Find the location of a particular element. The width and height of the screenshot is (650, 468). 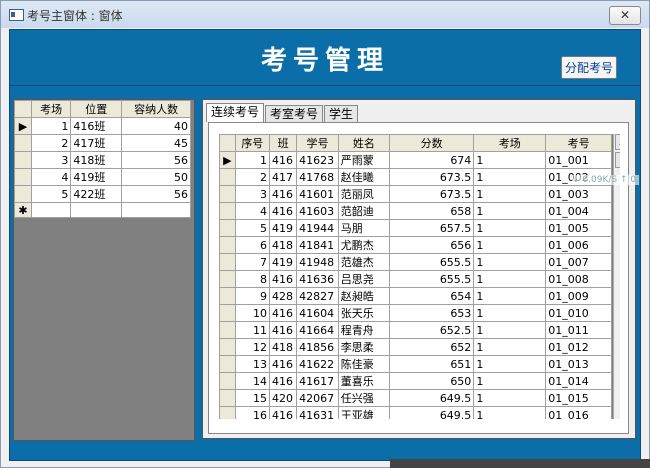

table-cell: 01_011 is located at coordinates (578, 330).